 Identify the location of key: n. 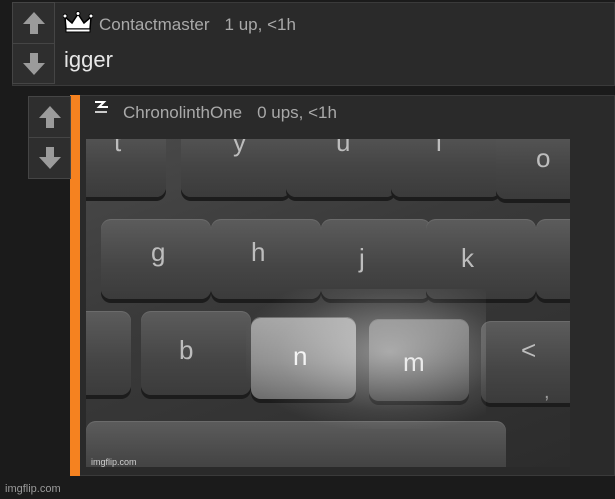
(303, 358).